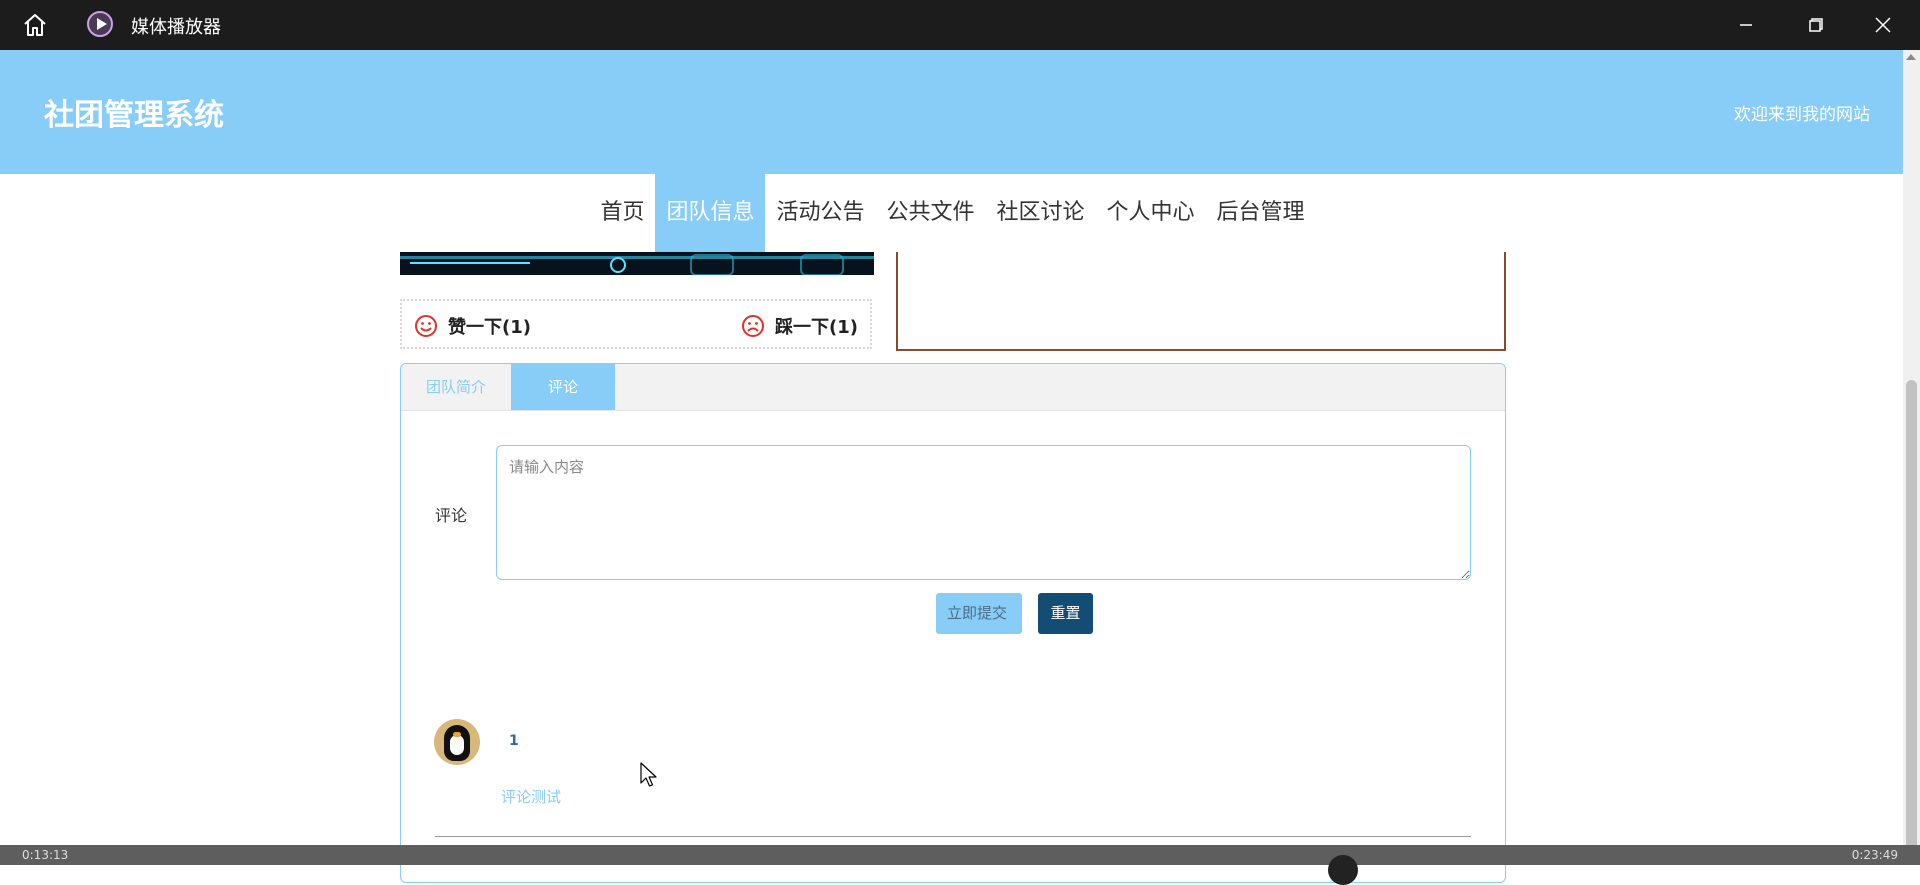 The height and width of the screenshot is (885, 1920). What do you see at coordinates (176, 27) in the screenshot?
I see `window-title: 媒体播放器` at bounding box center [176, 27].